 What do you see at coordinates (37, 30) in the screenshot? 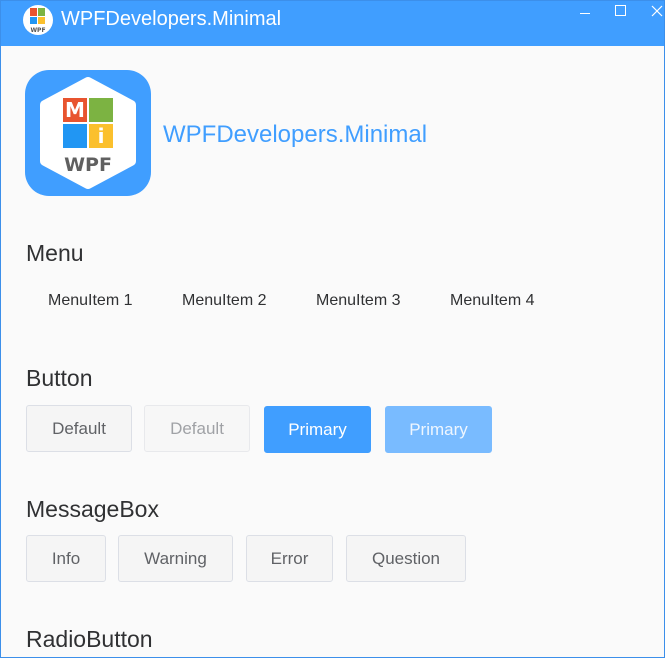
I see `svg-text: WPF` at bounding box center [37, 30].